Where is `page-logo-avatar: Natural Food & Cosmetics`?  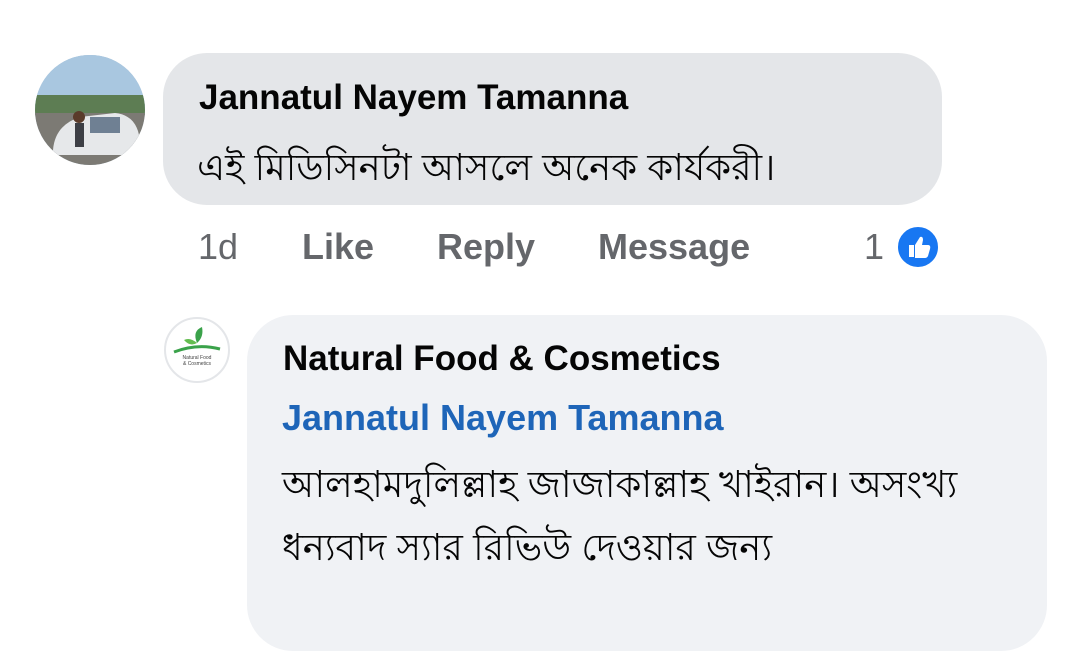
page-logo-avatar: Natural Food & Cosmetics is located at coordinates (197, 350).